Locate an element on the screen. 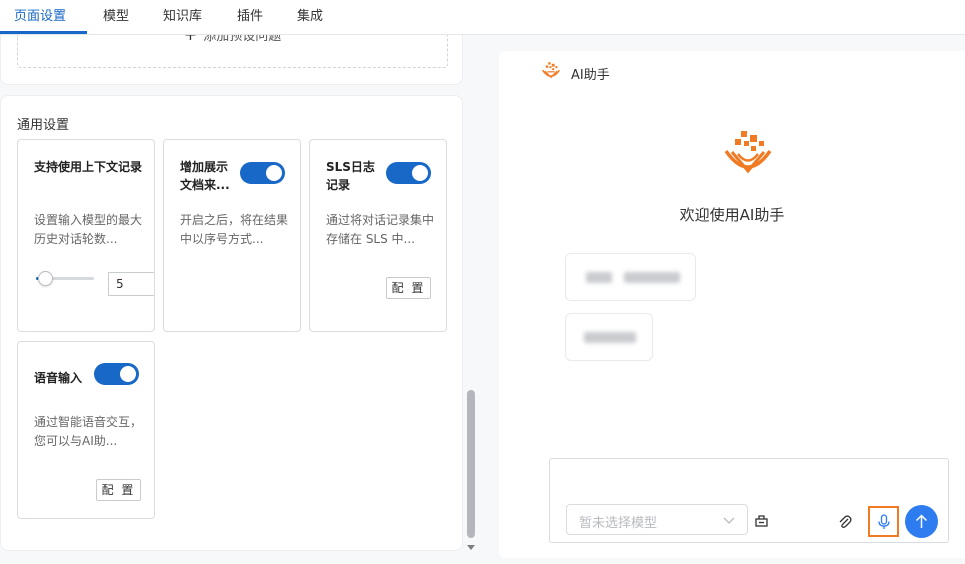 The height and width of the screenshot is (564, 965). top-tab-bar: 页面设置 模型 知识库 插件 集成 is located at coordinates (482, 17).